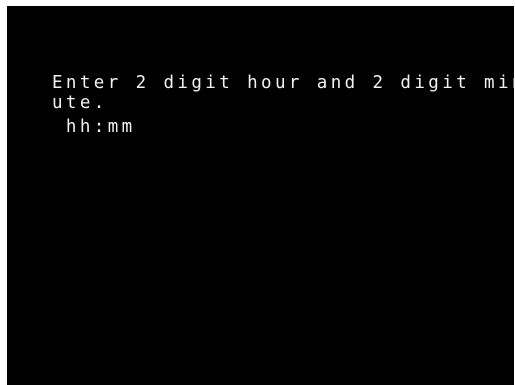  I want to click on prompt-text-line-1: Enter 2 digit hour and 2 digit min, so click(283, 83).